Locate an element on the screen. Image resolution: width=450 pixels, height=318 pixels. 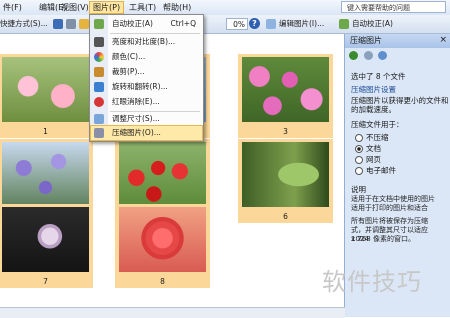
thumbnail-number: 7 is located at coordinates (45, 281).